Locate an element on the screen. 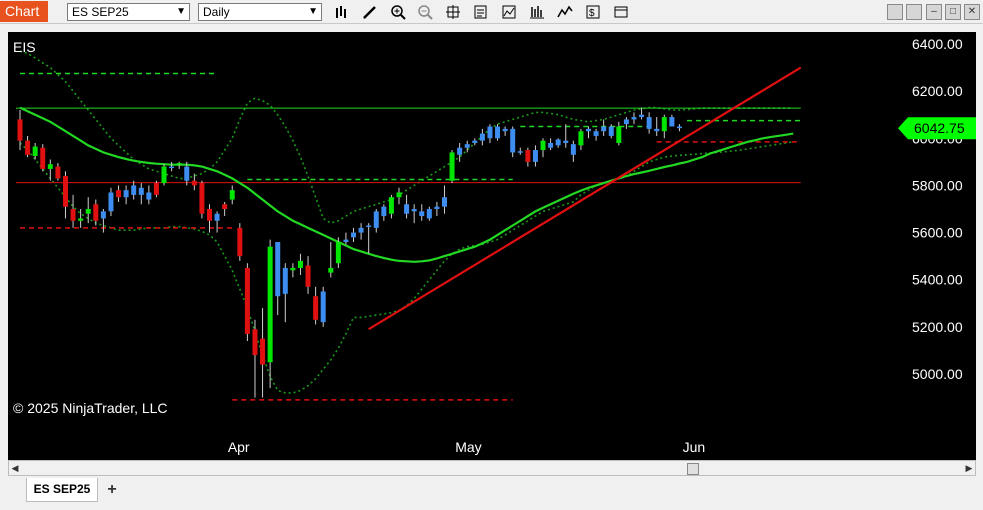 This screenshot has width=983, height=510. tab-es-sep25: ES SEP25 is located at coordinates (62, 490).